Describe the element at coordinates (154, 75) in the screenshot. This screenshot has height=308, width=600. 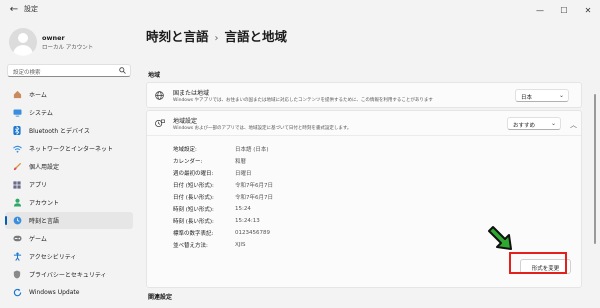
I see `section-region-heading: 地域` at that location.